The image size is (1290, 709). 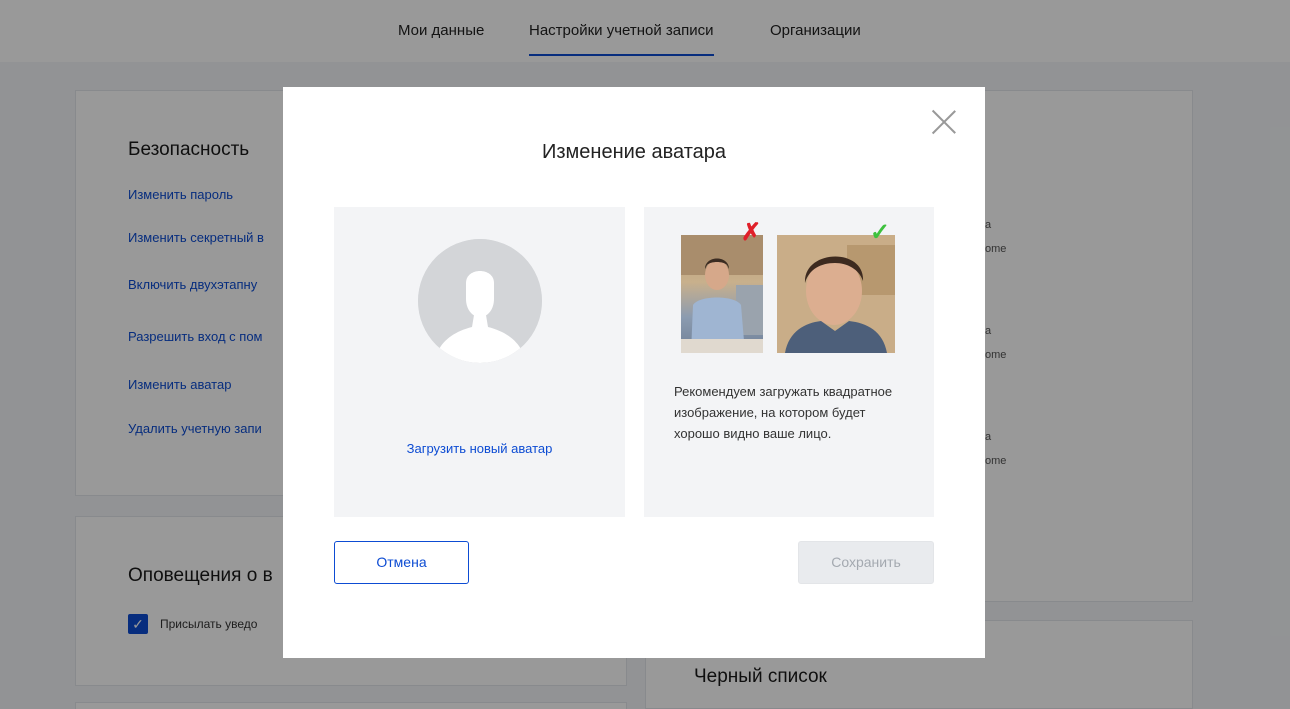 I want to click on good-example-photo, so click(x=836, y=294).